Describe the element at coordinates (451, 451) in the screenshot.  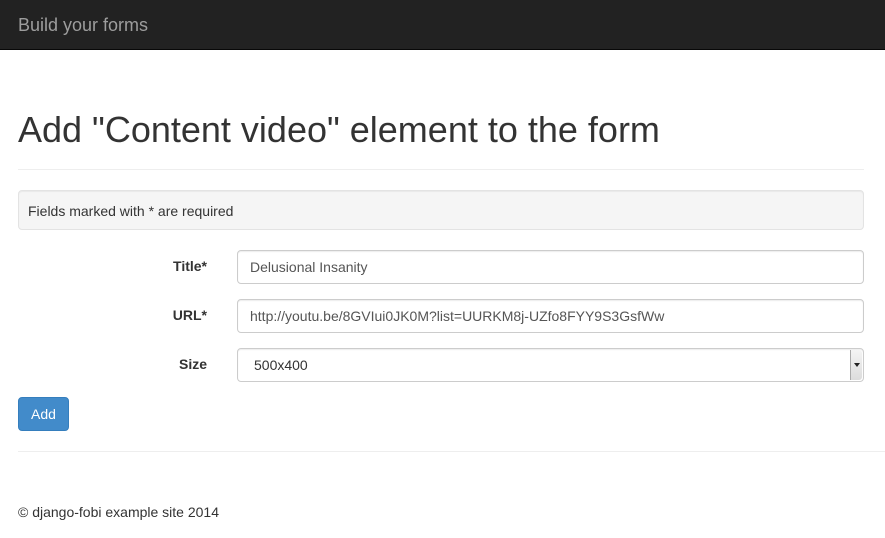
I see `footer-divider` at that location.